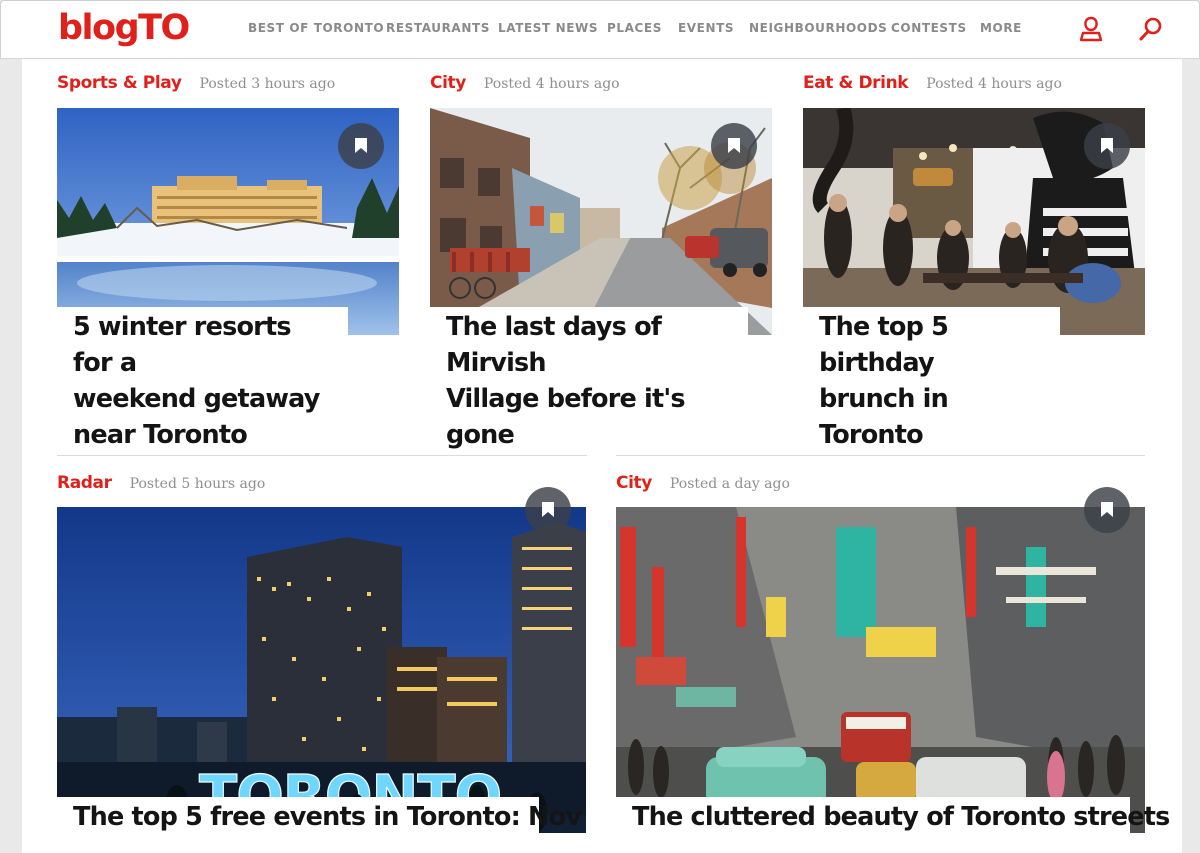 This screenshot has height=853, width=1200. Describe the element at coordinates (589, 345) in the screenshot. I see `article-title-line: The last days of Mirvish` at that location.